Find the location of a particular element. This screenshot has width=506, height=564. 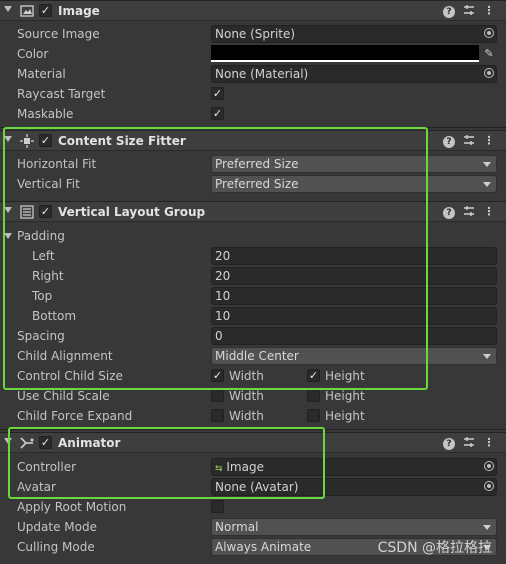

padding-top-row: Top 10 is located at coordinates (253, 296).